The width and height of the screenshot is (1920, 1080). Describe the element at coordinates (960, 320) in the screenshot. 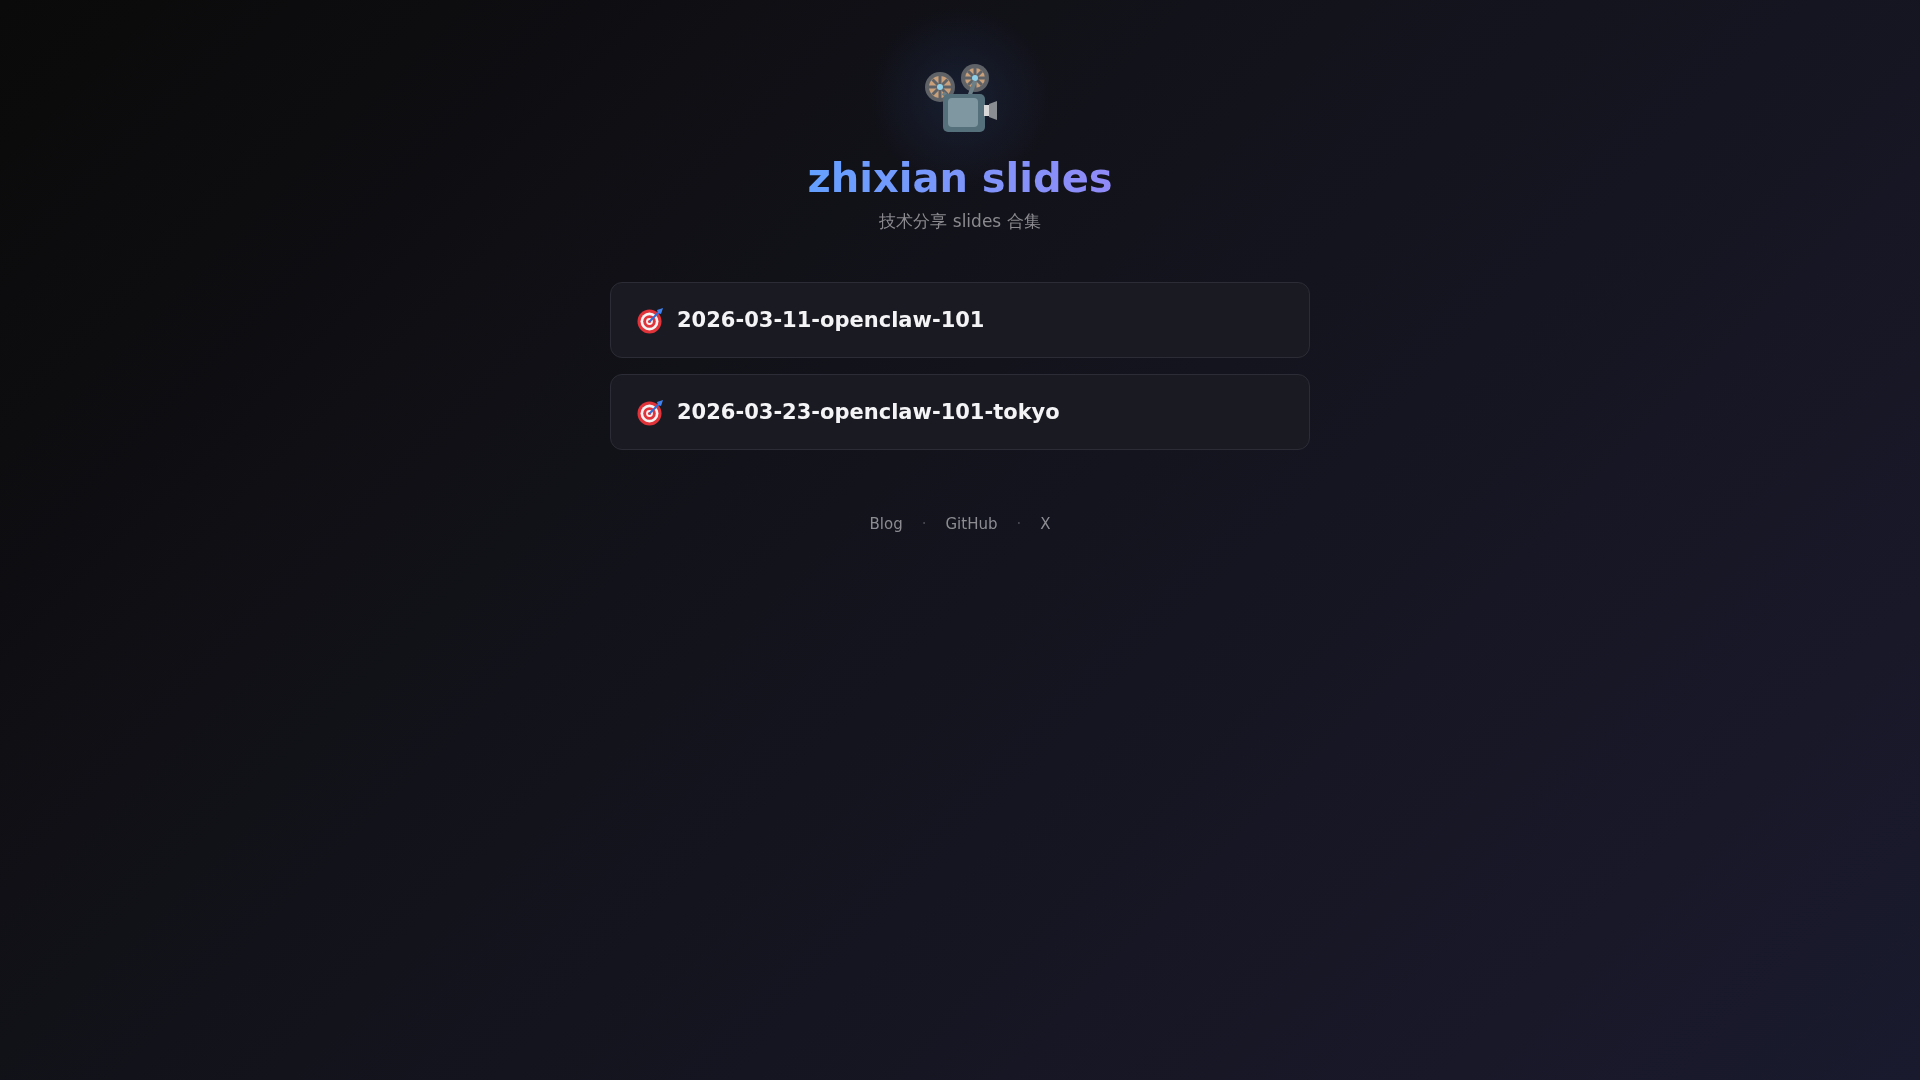

I see `slide-deck-card: 2026-03-11-openclaw-101` at that location.